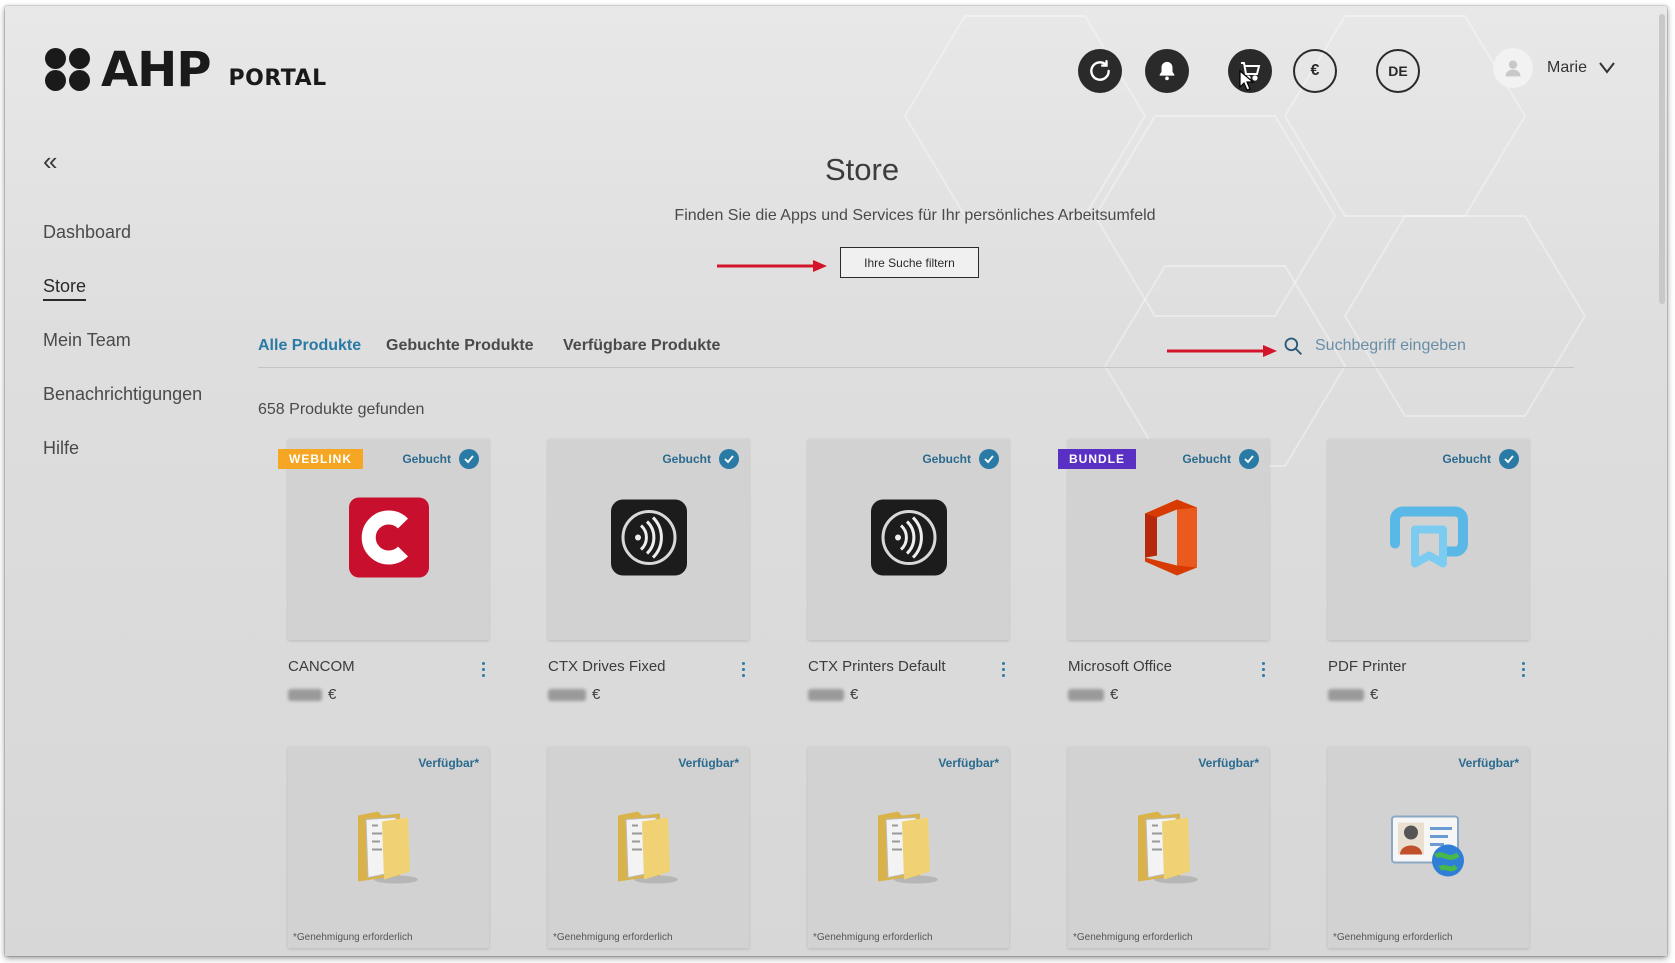 The image size is (1675, 963). Describe the element at coordinates (320, 459) in the screenshot. I see `weblink-badge: WEBLINK` at that location.